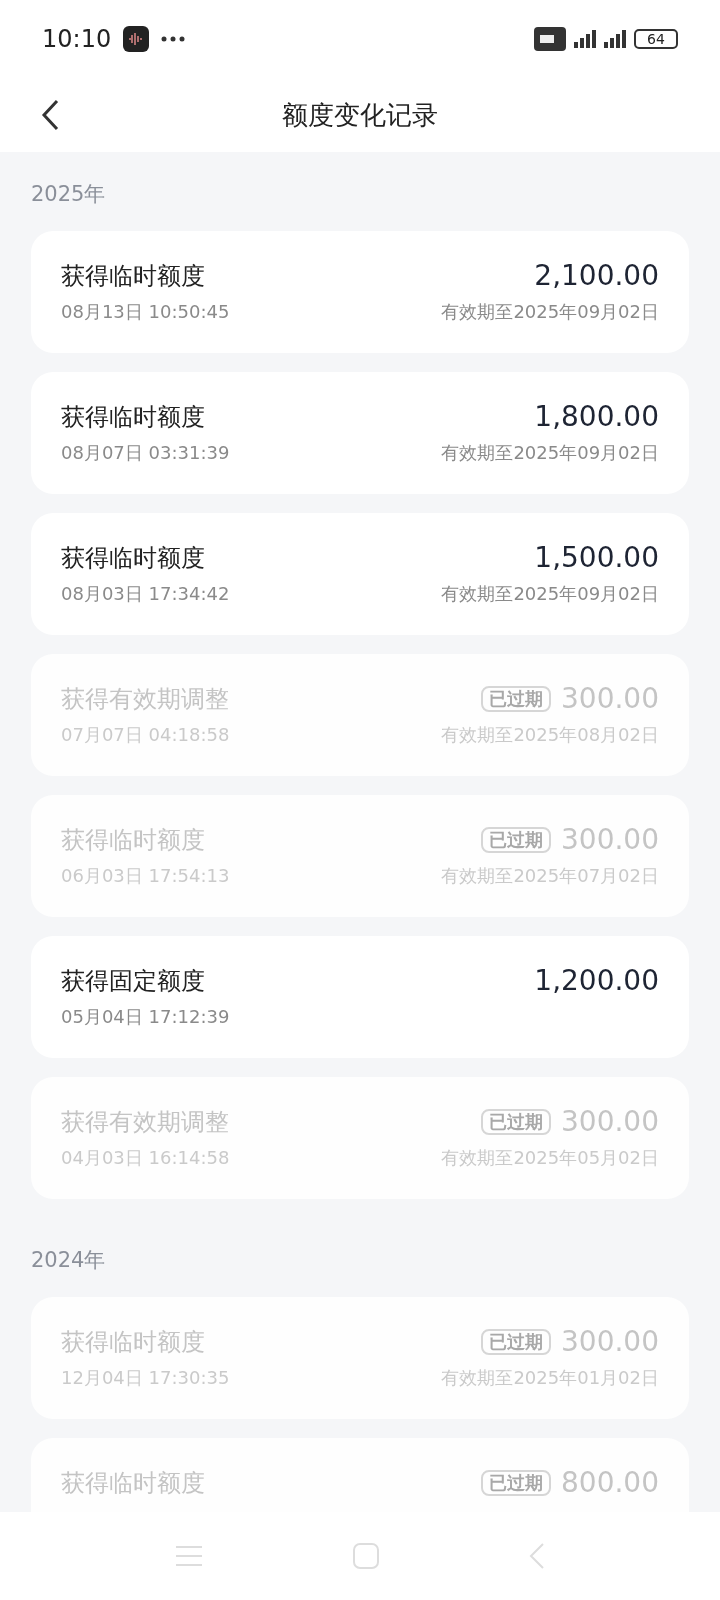 This screenshot has width=720, height=1600. I want to click on status-time: 10:10, so click(77, 39).